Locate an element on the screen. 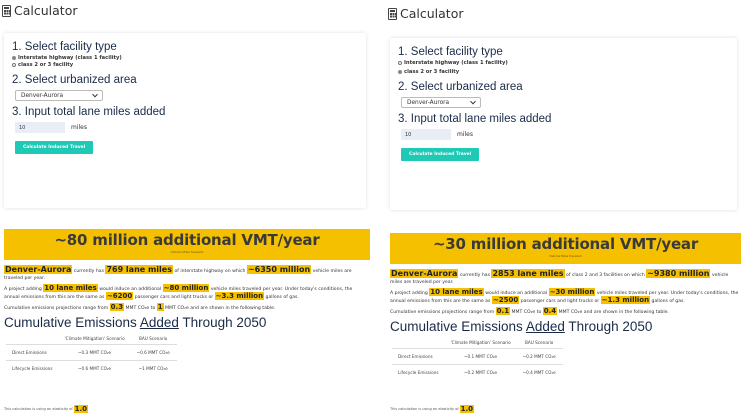  lane-miles-highlight: 769 lane miles is located at coordinates (139, 269).